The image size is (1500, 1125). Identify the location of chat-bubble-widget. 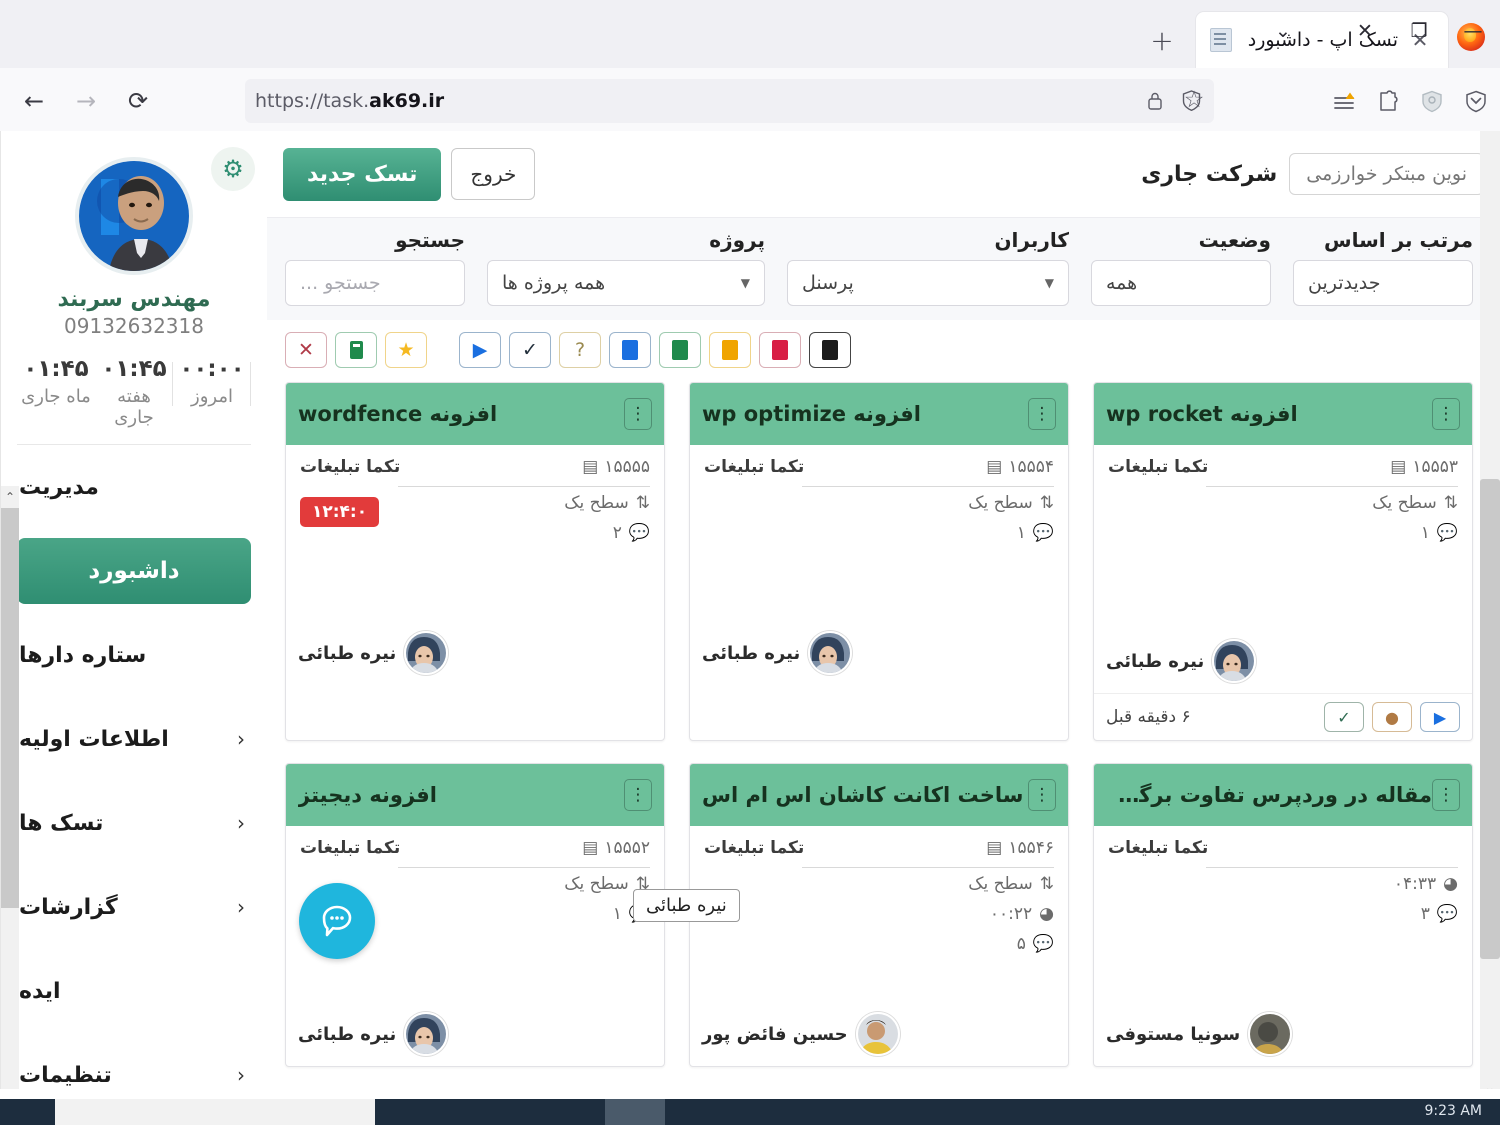
(337, 921).